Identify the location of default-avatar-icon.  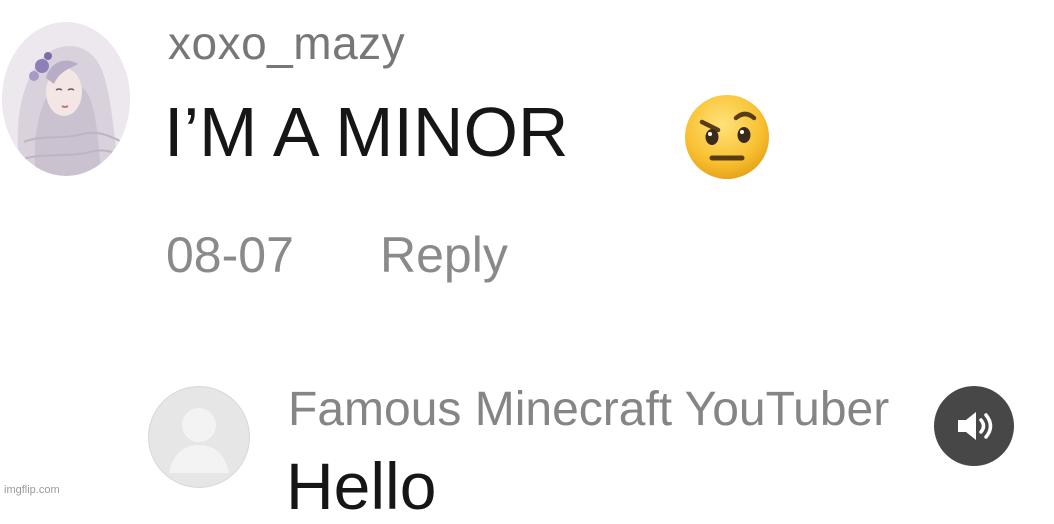
(199, 437).